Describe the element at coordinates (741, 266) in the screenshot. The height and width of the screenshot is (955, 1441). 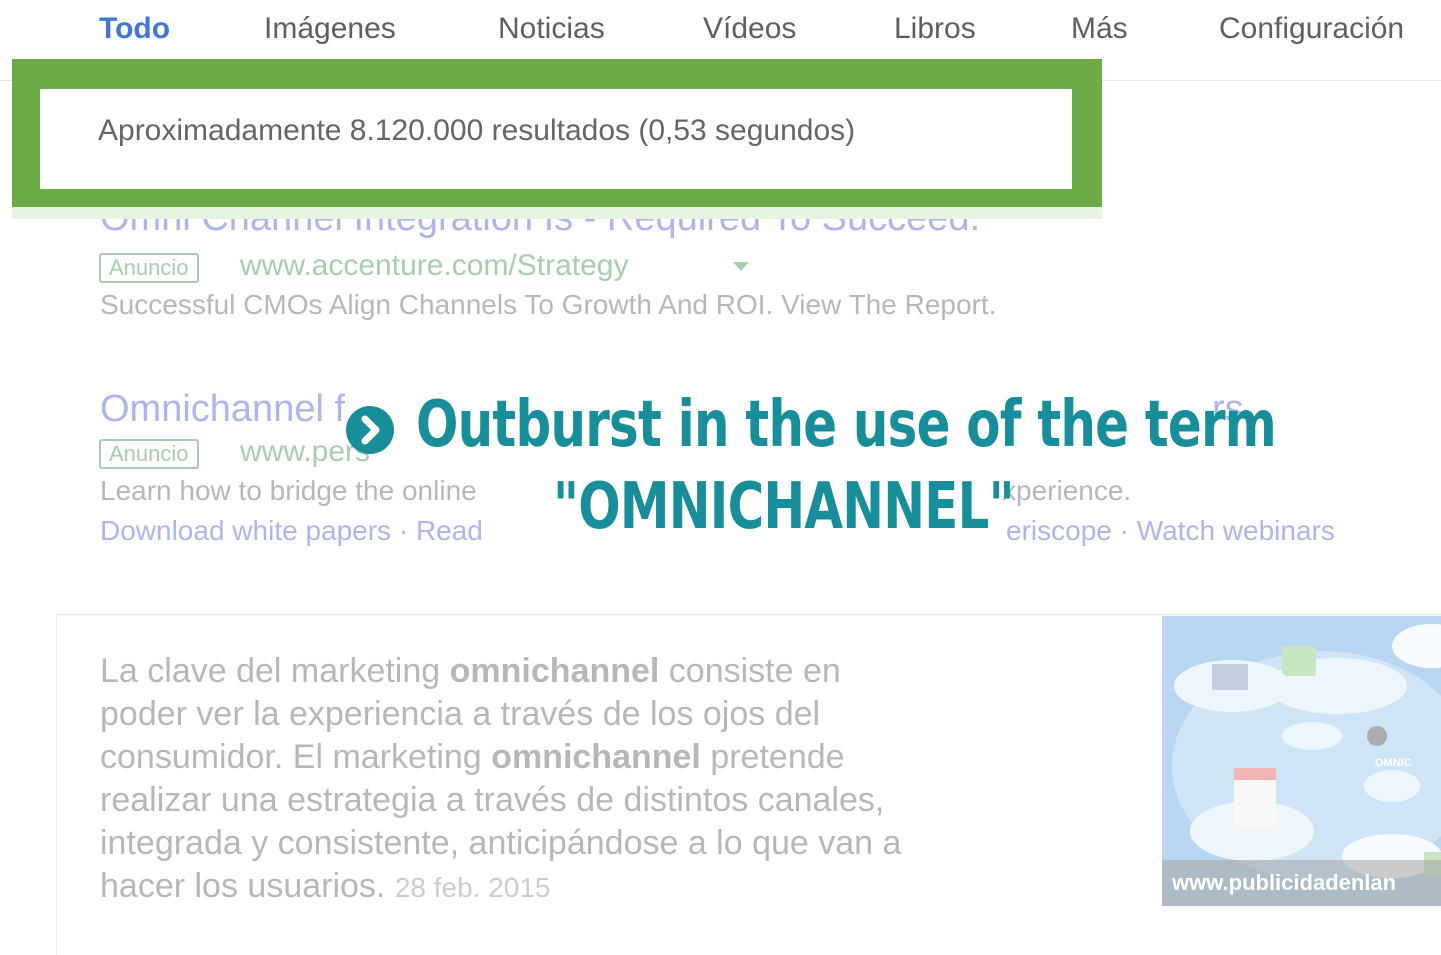
I see `dropdown-arrow-icon` at that location.